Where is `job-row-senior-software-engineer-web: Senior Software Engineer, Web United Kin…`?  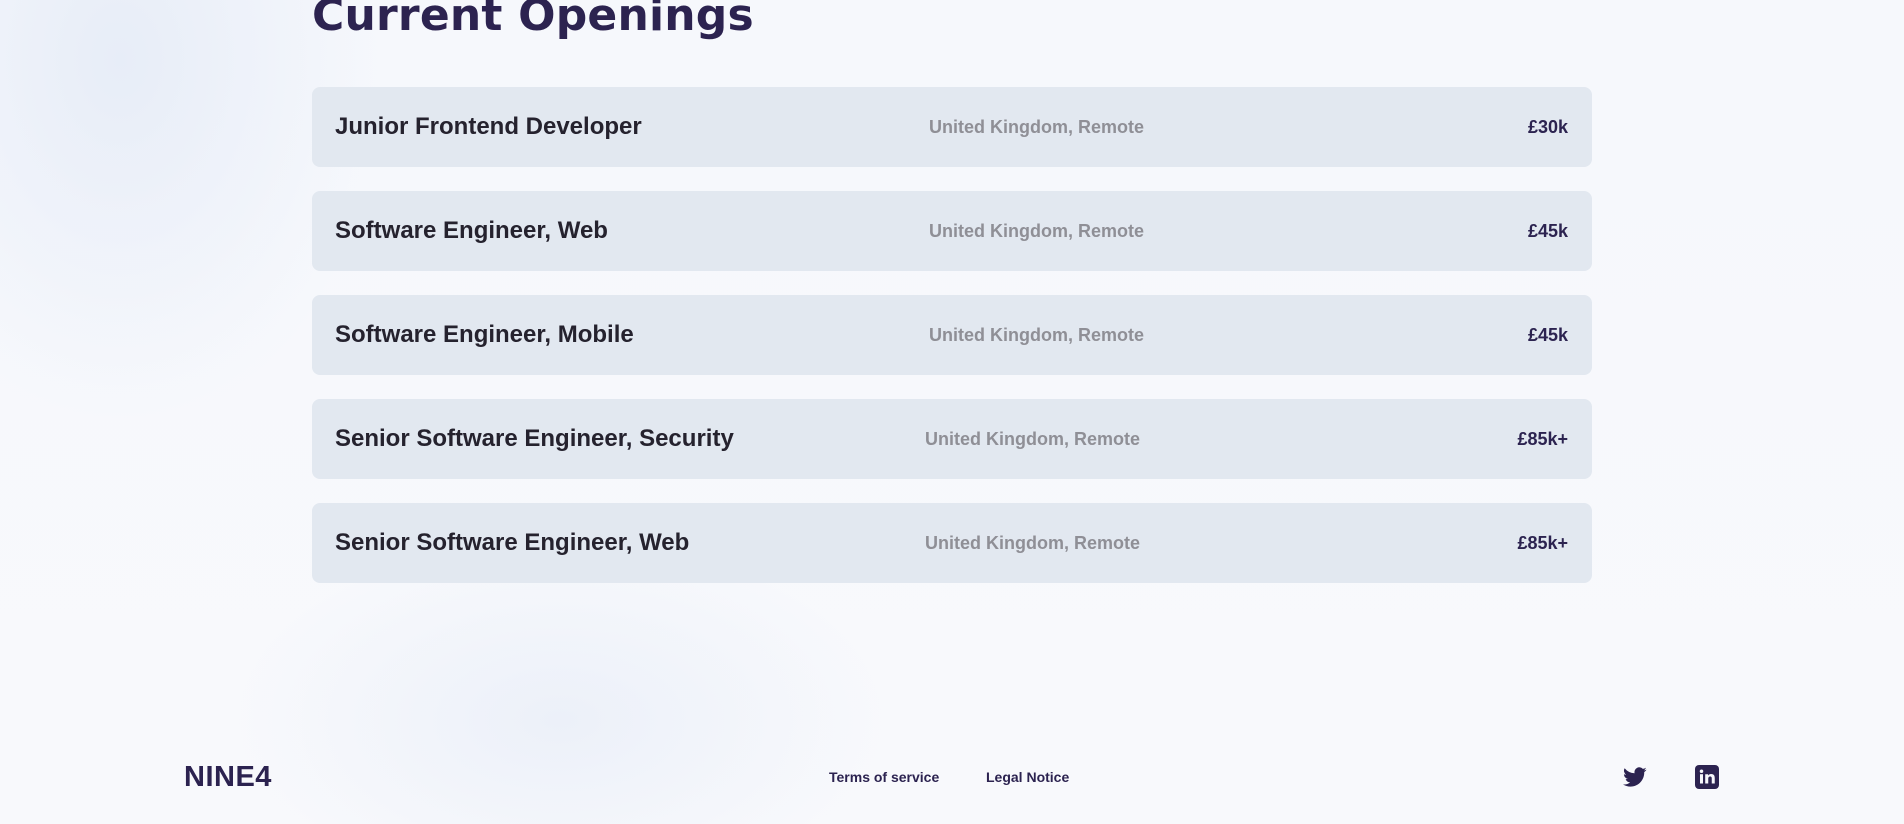 job-row-senior-software-engineer-web: Senior Software Engineer, Web United Kin… is located at coordinates (952, 543).